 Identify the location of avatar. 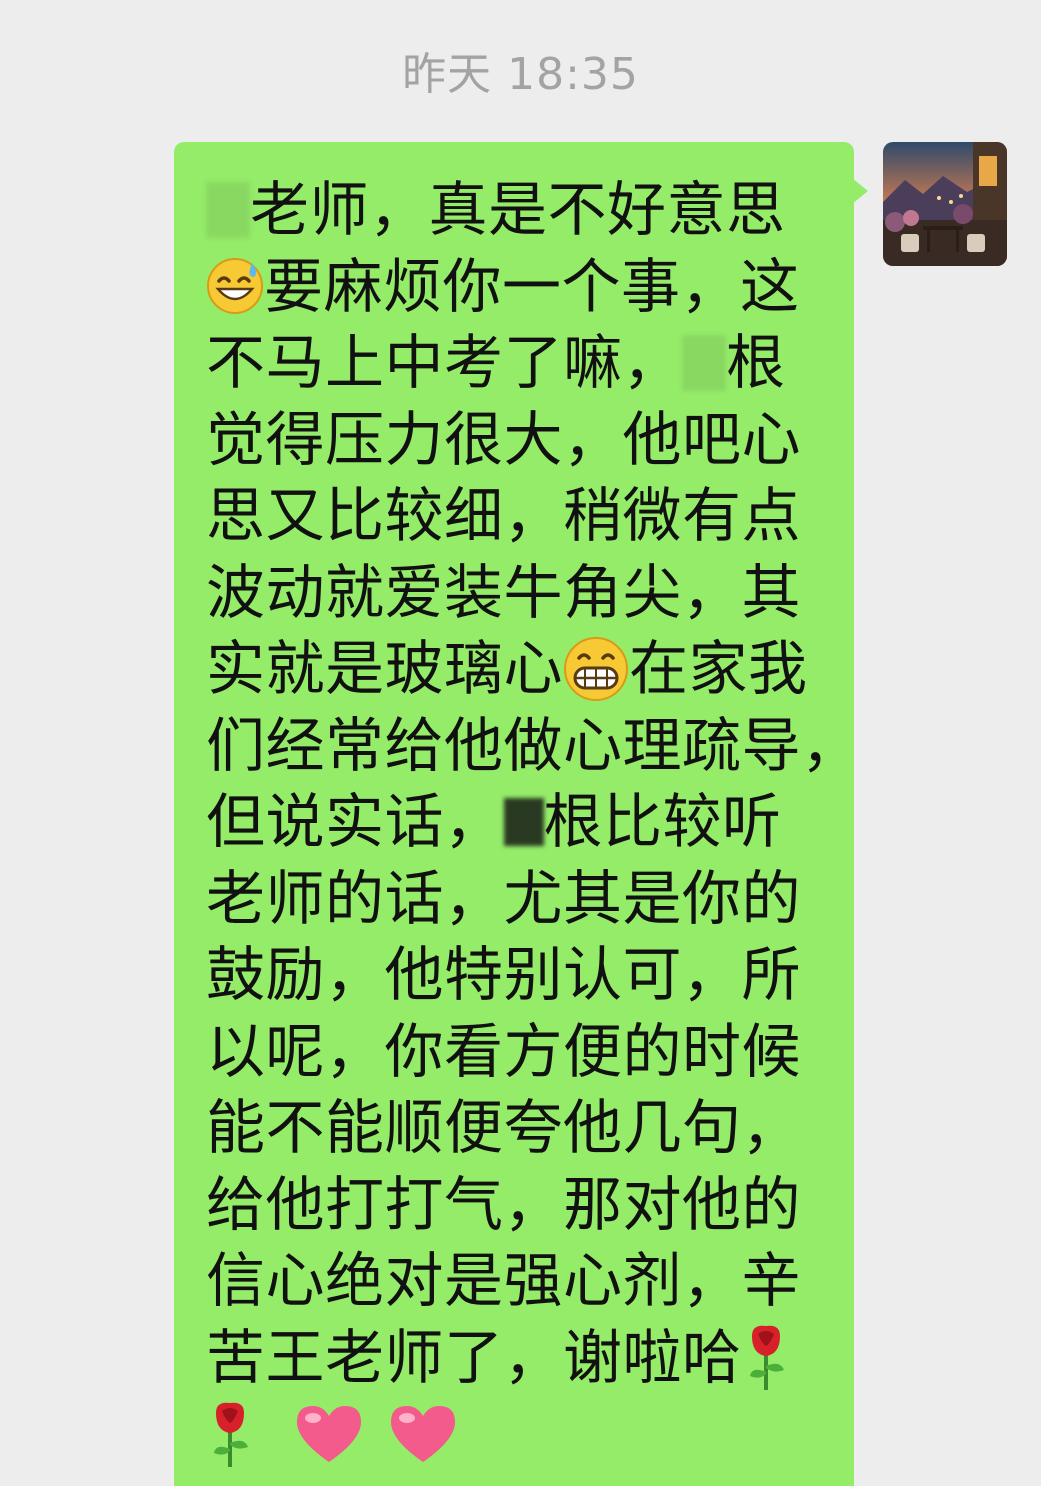
(945, 204).